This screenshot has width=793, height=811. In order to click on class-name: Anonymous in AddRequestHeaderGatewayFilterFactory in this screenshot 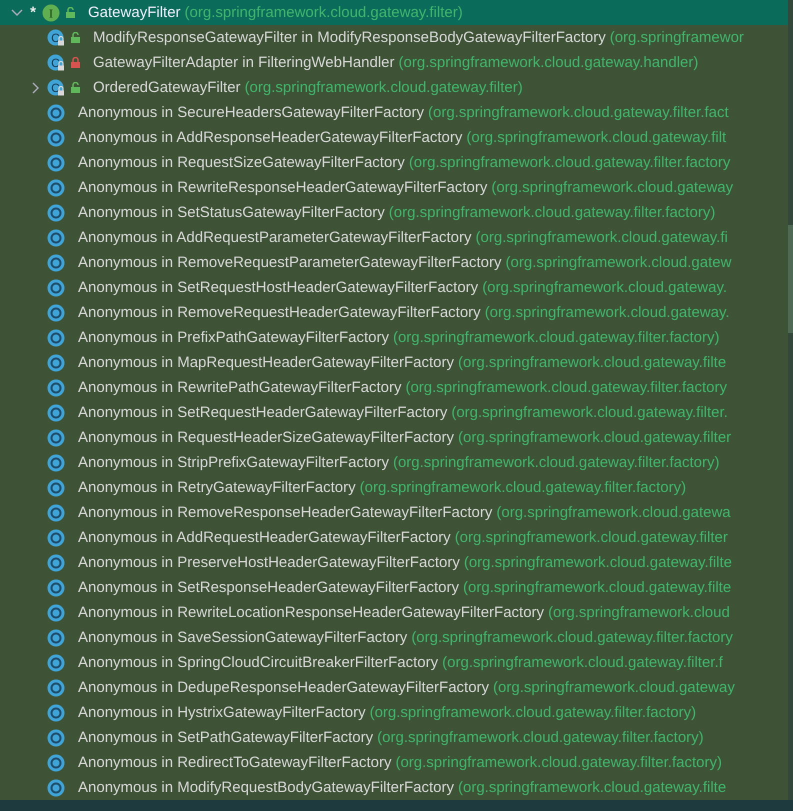, I will do `click(264, 537)`.